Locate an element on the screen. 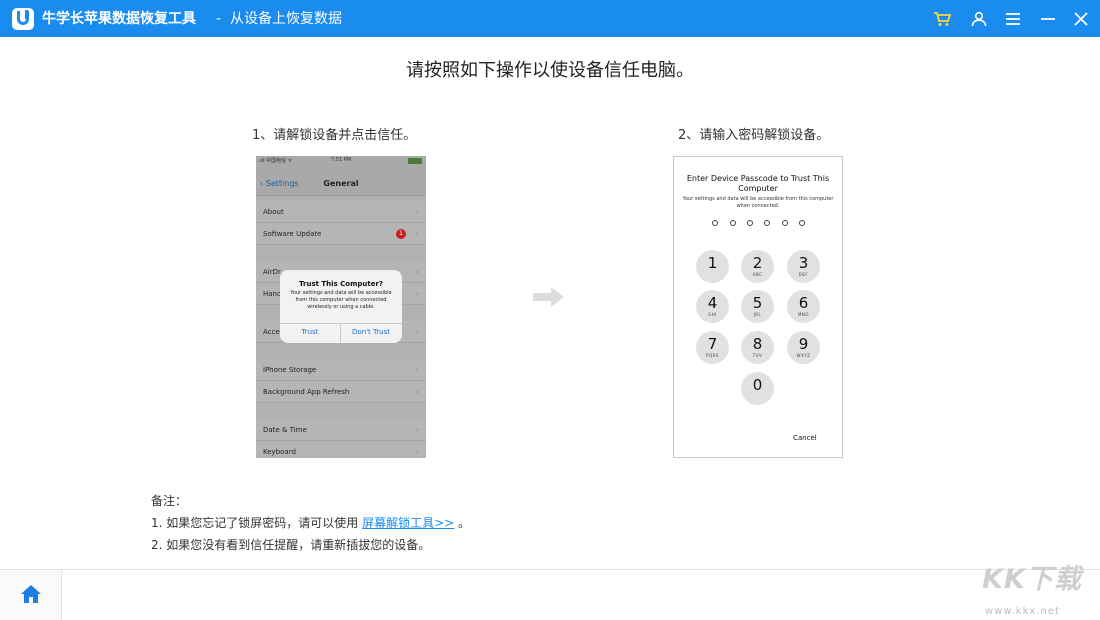  keypad-key: 2 ABC is located at coordinates (757, 266).